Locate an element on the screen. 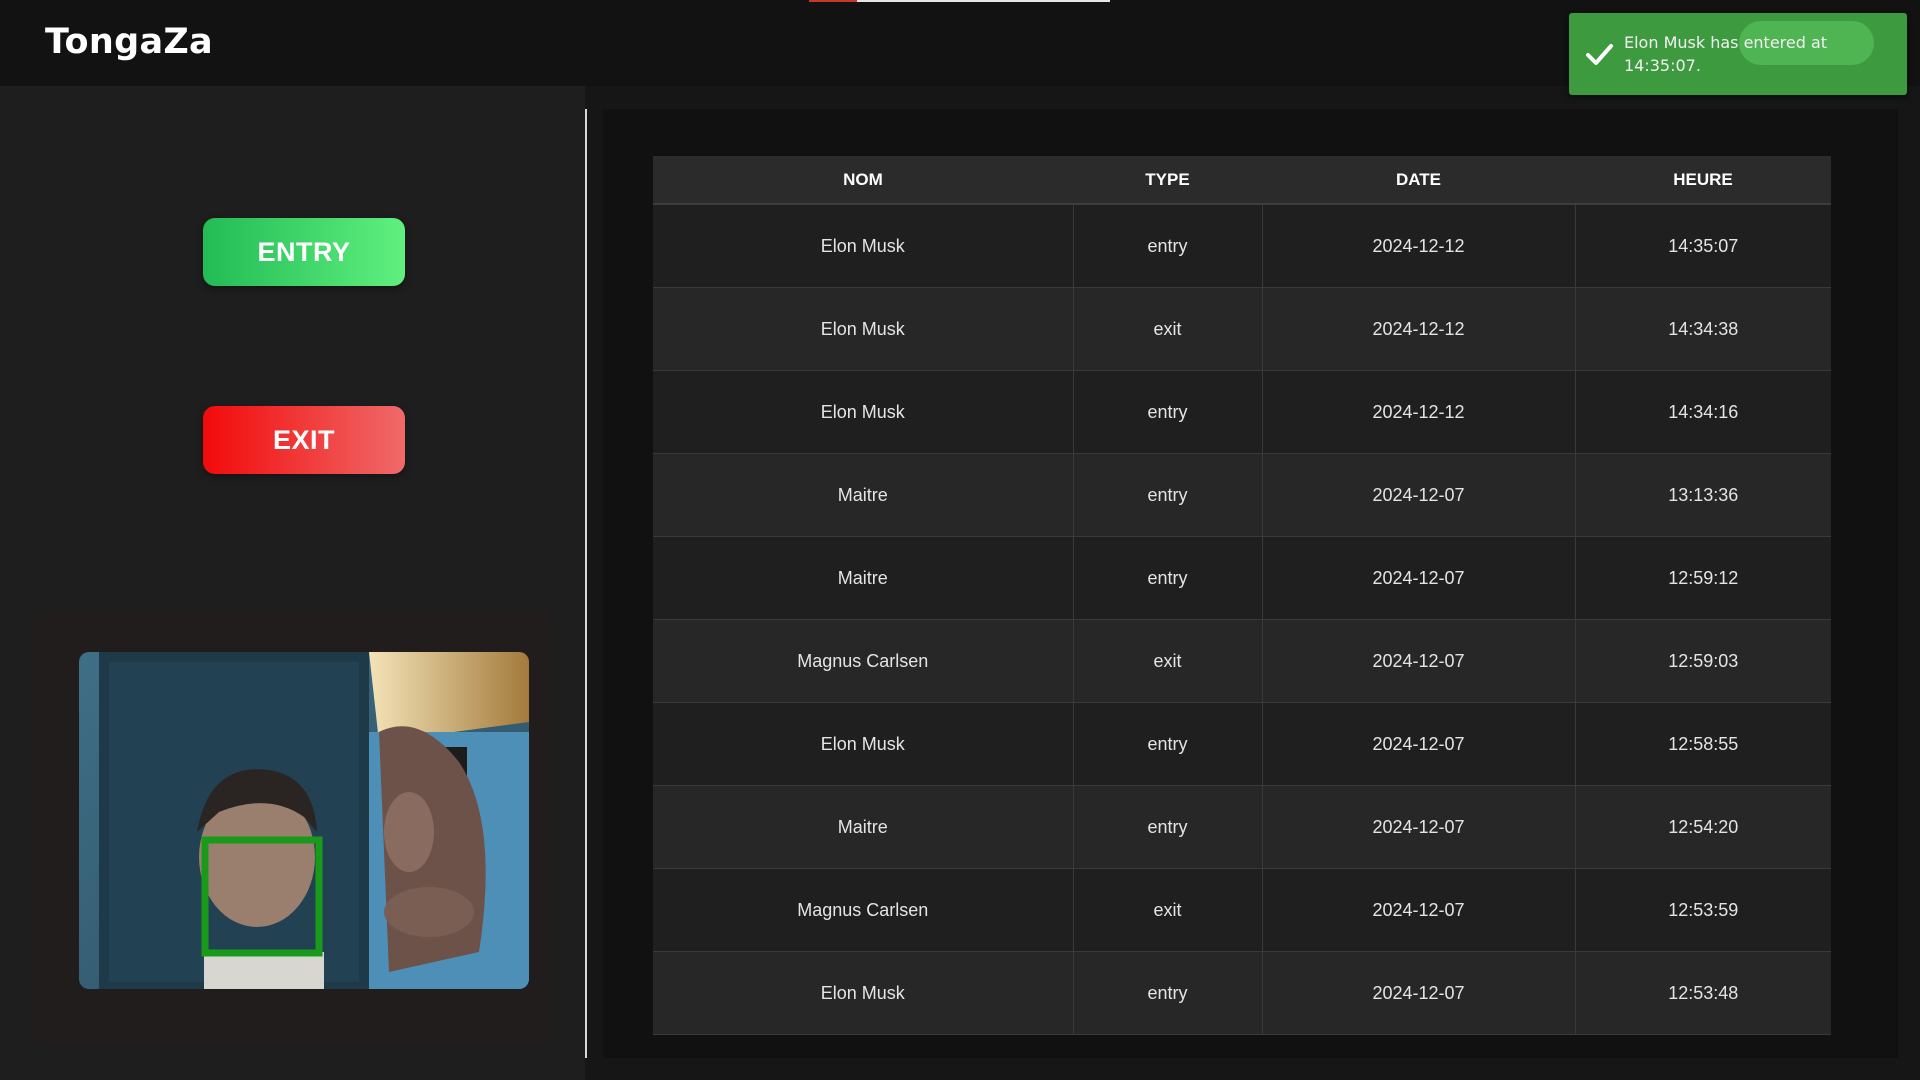 Image resolution: width=1920 pixels, height=1080 pixels. exit-button: EXIT is located at coordinates (304, 440).